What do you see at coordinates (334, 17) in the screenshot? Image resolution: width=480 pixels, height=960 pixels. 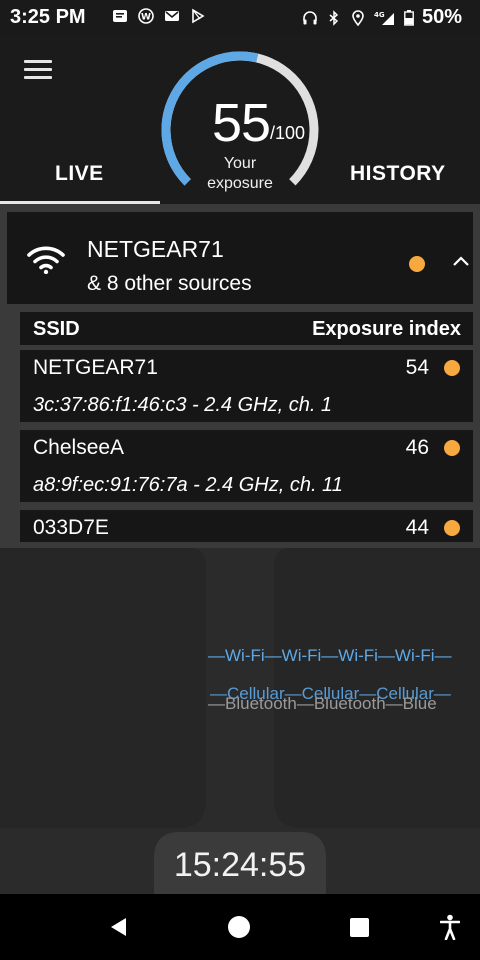 I see `bluetooth-icon` at bounding box center [334, 17].